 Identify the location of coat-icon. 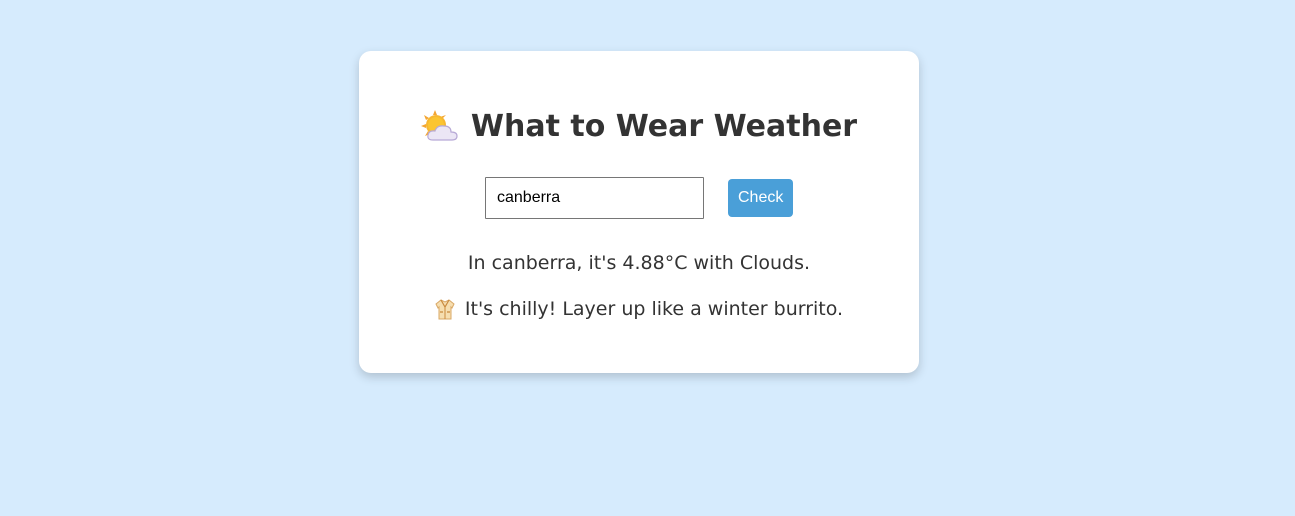
(445, 309).